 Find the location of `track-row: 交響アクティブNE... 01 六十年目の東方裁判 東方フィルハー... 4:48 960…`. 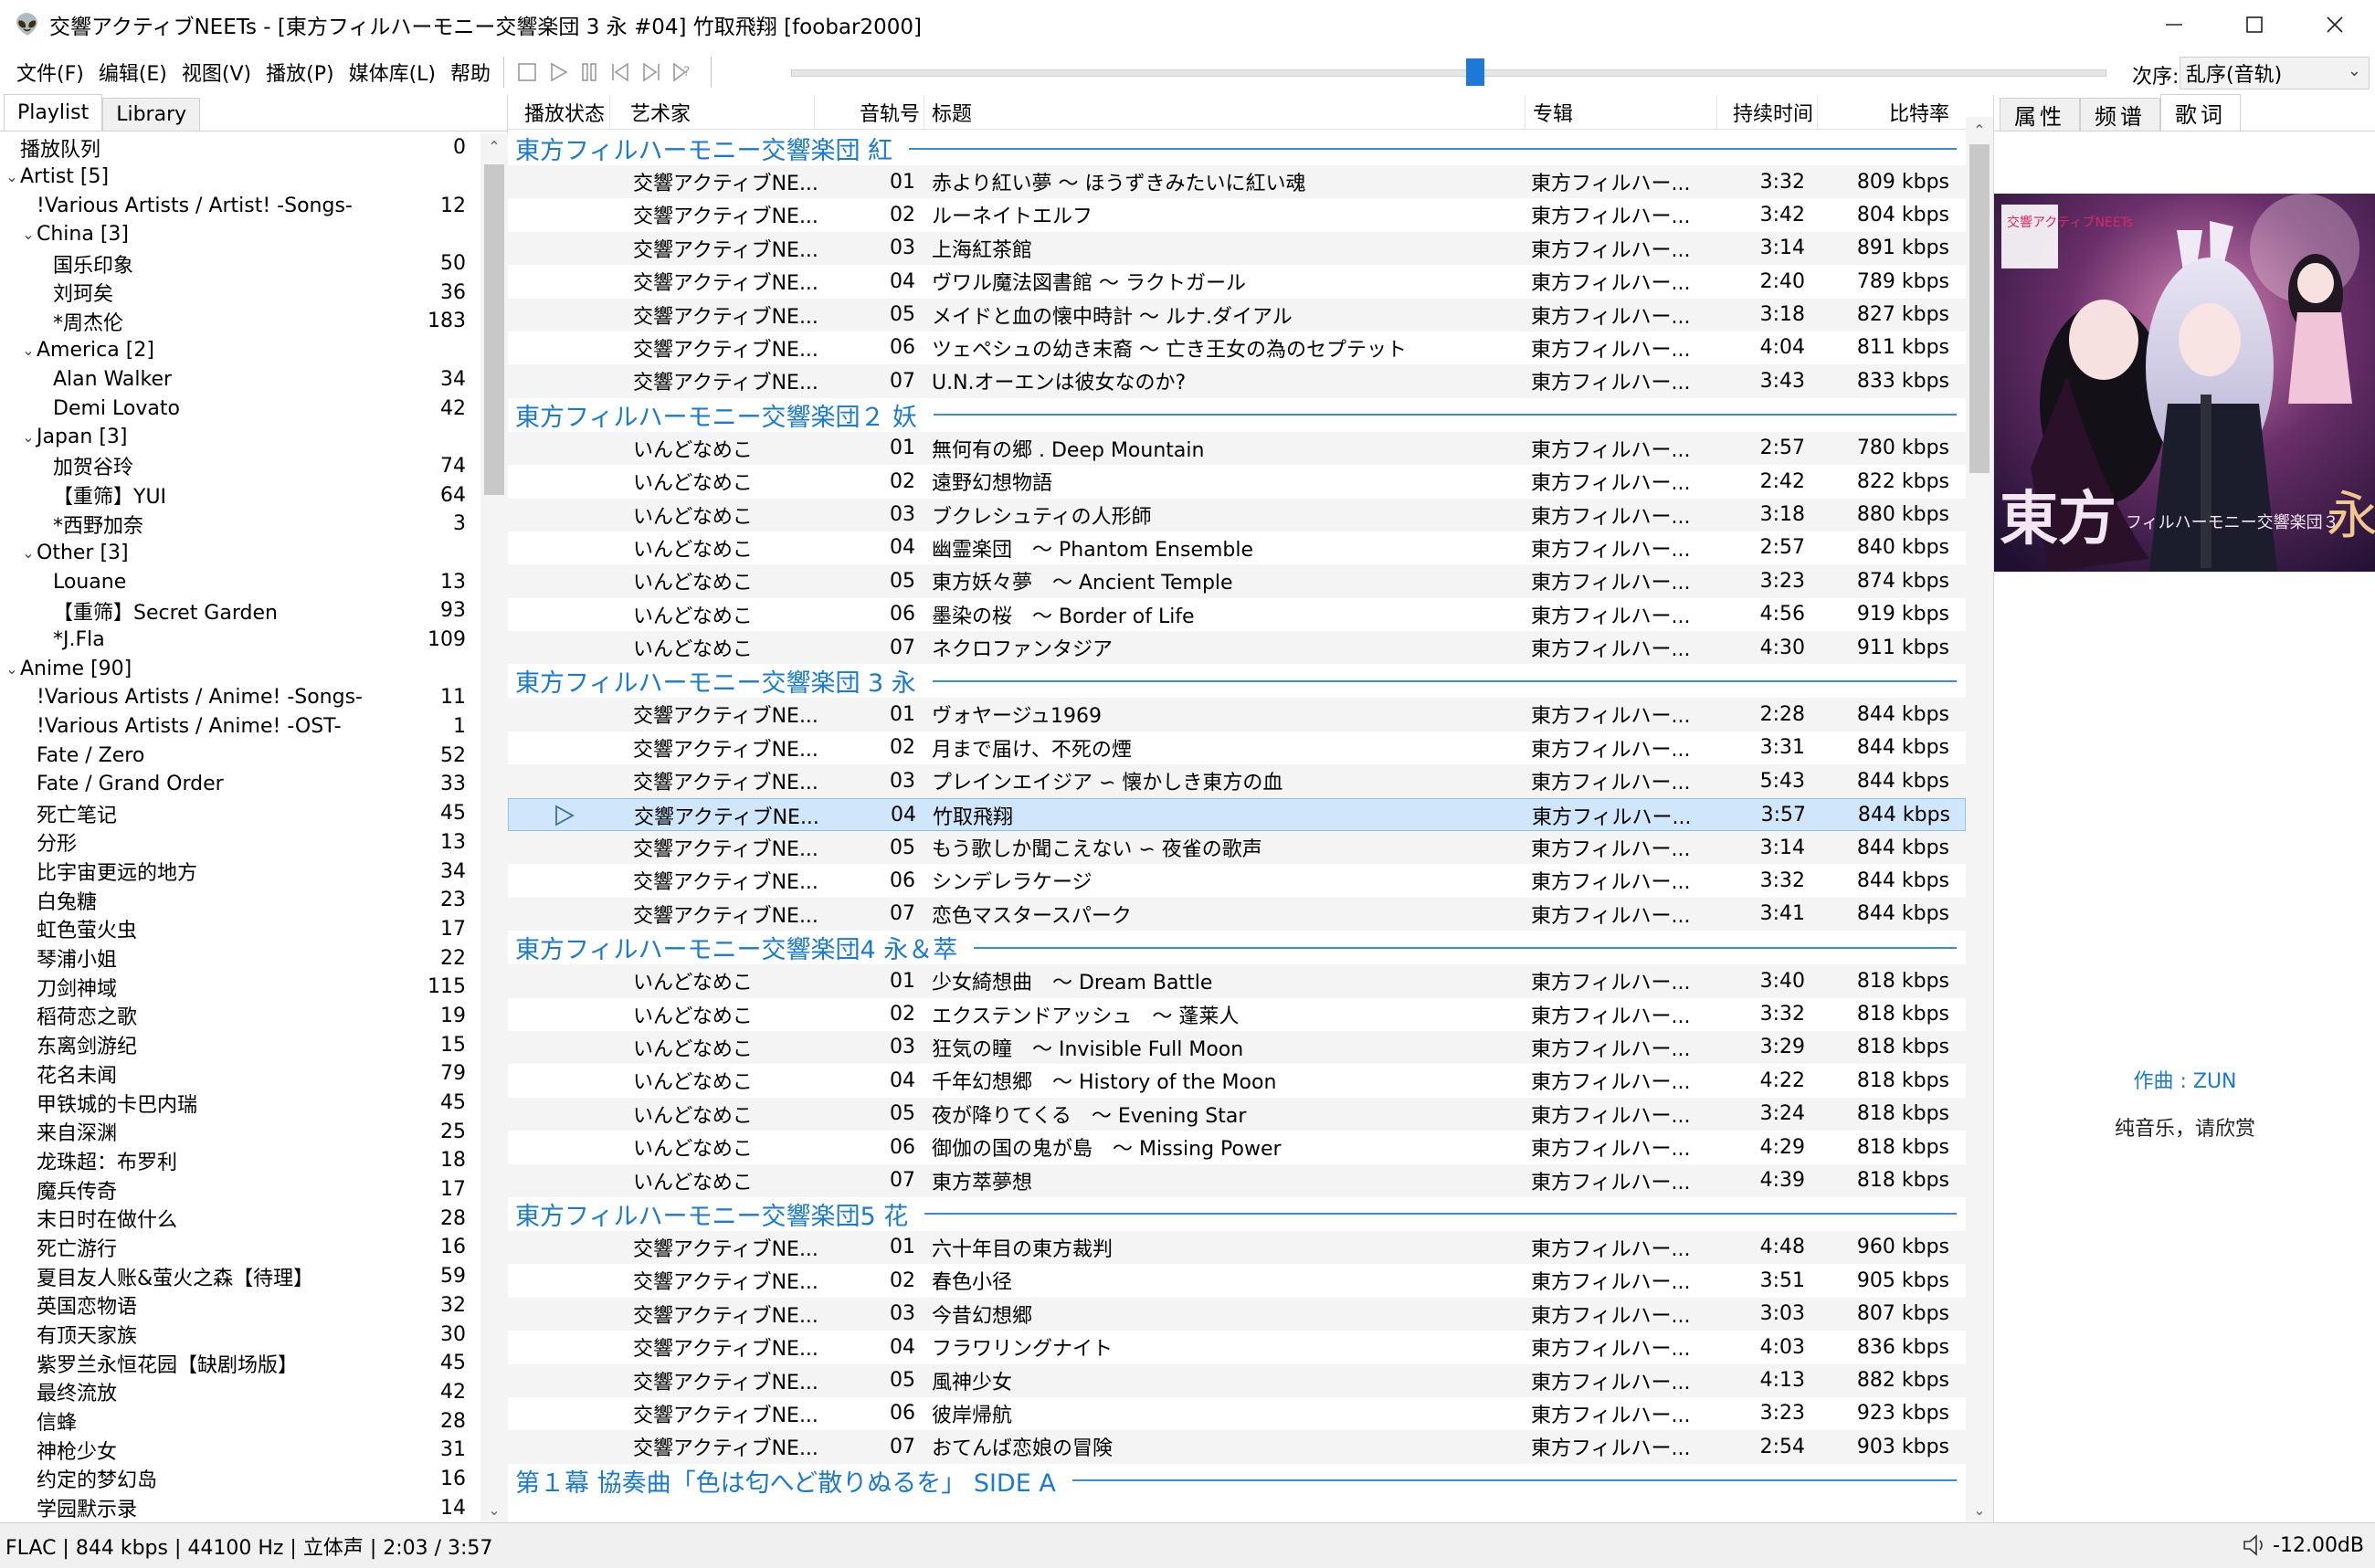

track-row: 交響アクティブNE... 01 六十年目の東方裁判 東方フィルハー... 4:48 960… is located at coordinates (1237, 1247).